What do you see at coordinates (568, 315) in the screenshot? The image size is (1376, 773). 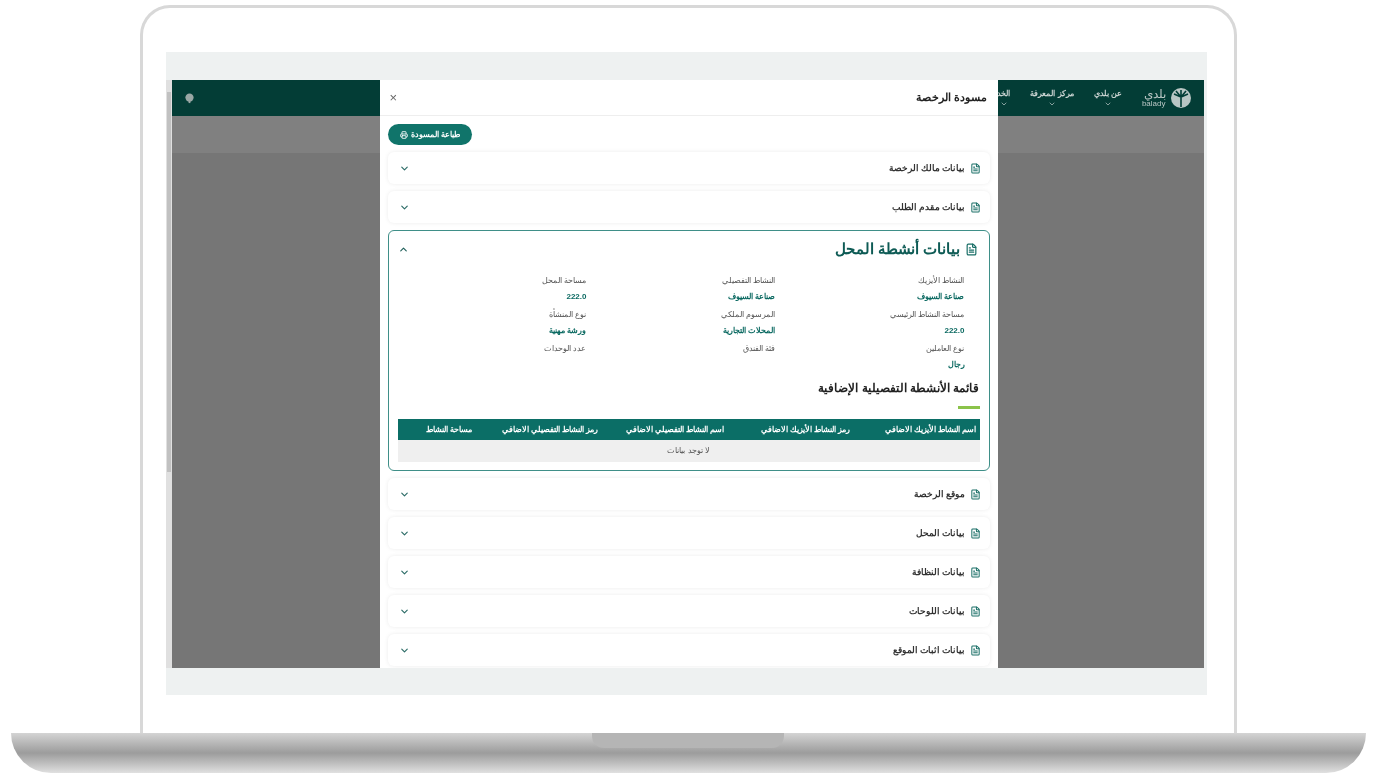 I see `field-label: نوع المنشأة` at bounding box center [568, 315].